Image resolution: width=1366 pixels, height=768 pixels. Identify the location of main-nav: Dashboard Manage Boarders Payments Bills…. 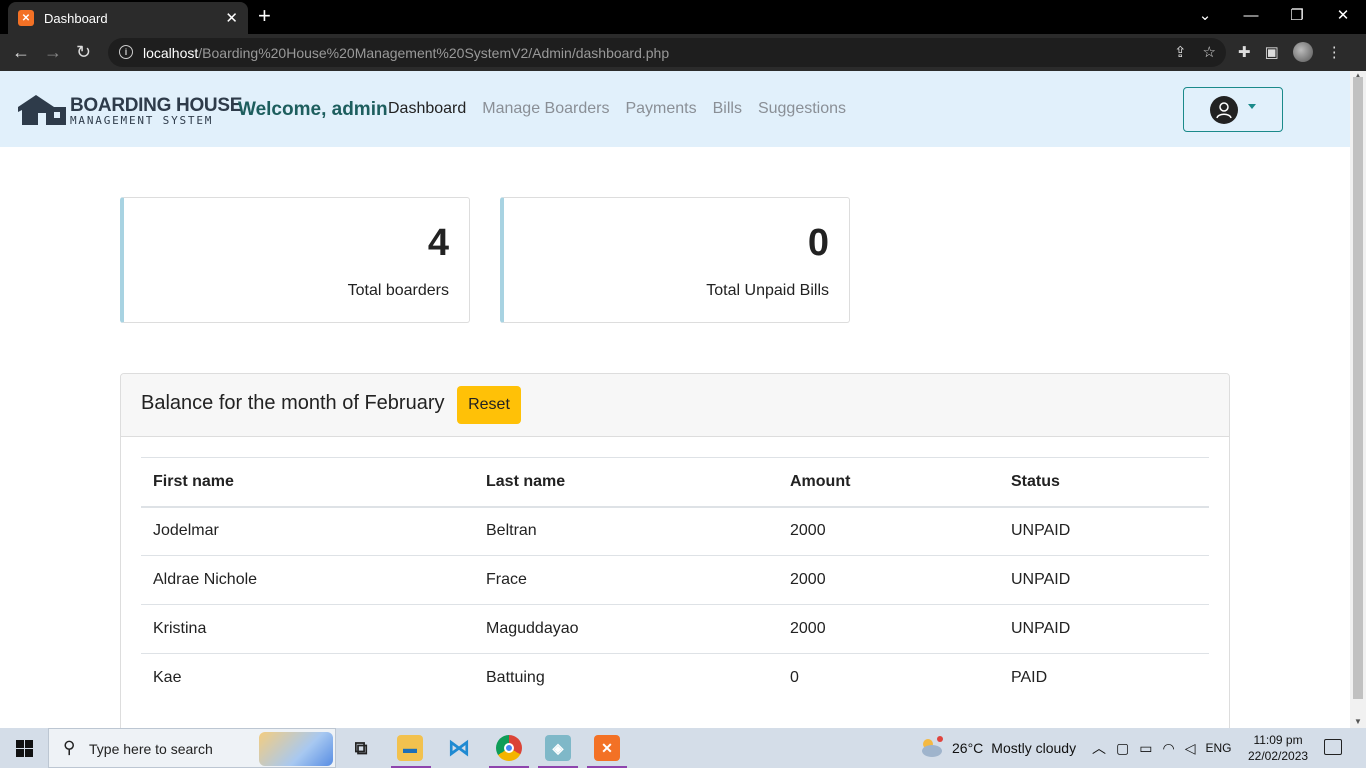
(617, 109).